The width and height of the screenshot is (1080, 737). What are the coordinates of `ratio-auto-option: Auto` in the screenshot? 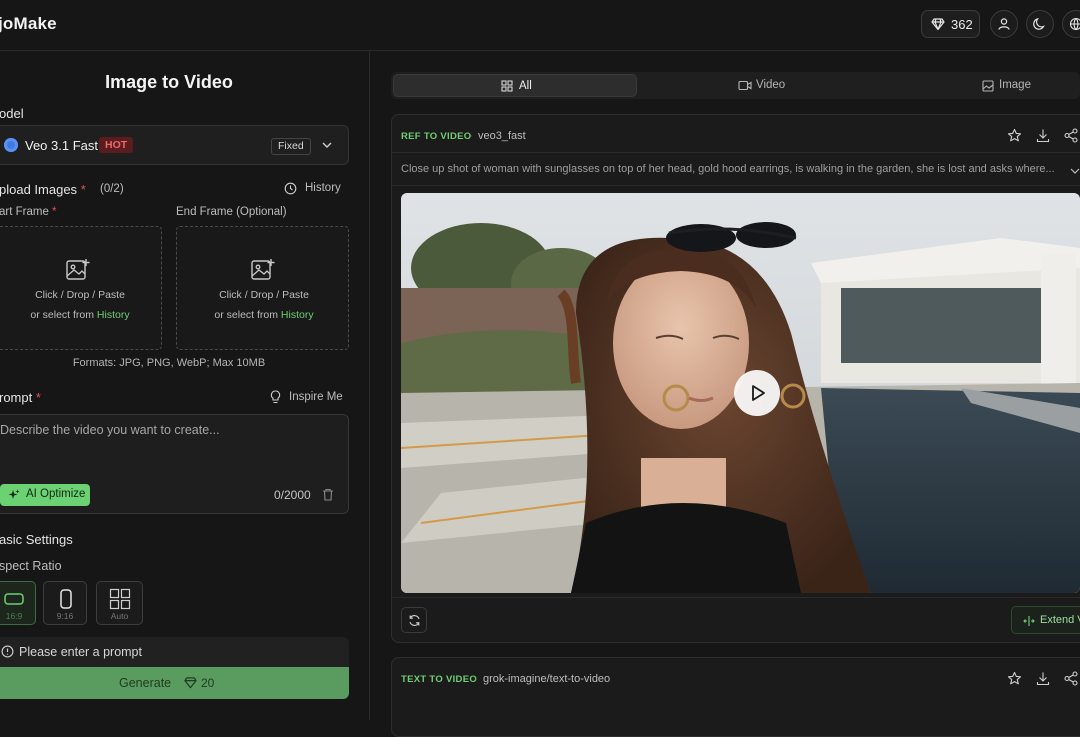 It's located at (119, 603).